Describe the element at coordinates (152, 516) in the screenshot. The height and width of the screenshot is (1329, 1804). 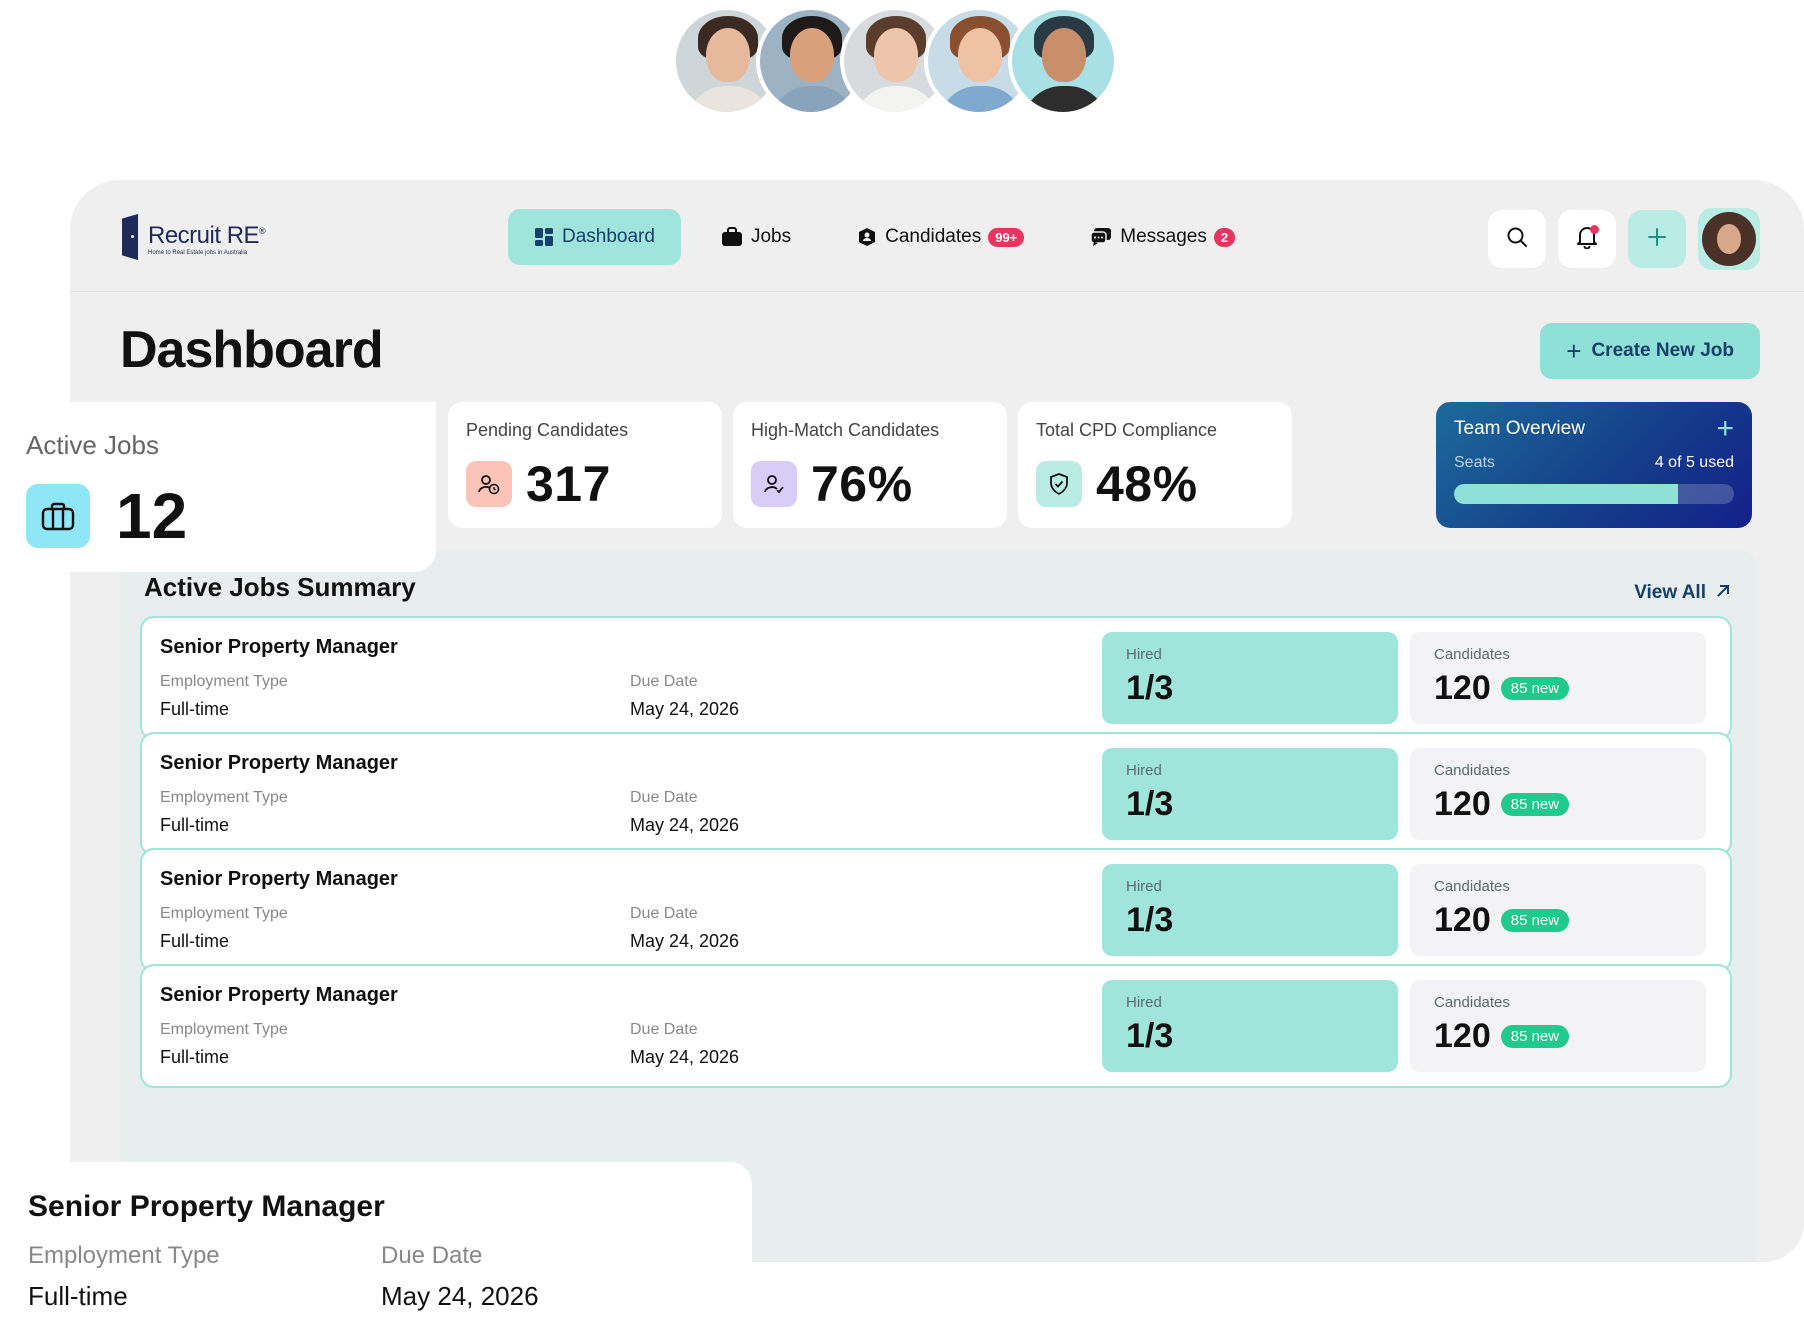
I see `stat-value: 12` at that location.